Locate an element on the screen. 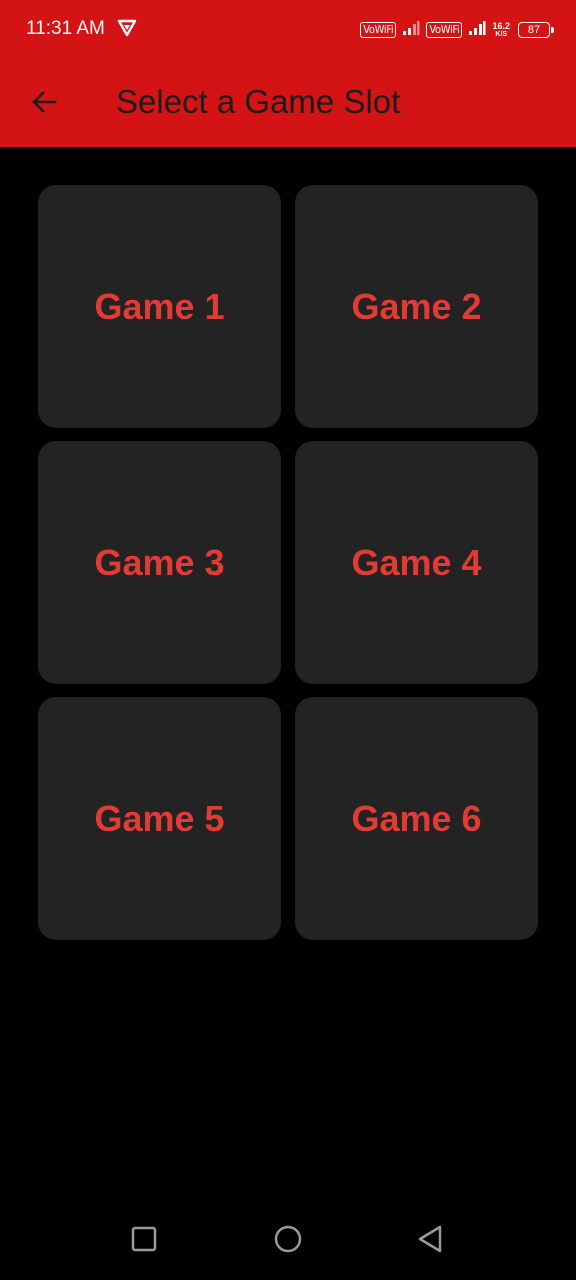 The height and width of the screenshot is (1280, 576). home-button is located at coordinates (288, 1239).